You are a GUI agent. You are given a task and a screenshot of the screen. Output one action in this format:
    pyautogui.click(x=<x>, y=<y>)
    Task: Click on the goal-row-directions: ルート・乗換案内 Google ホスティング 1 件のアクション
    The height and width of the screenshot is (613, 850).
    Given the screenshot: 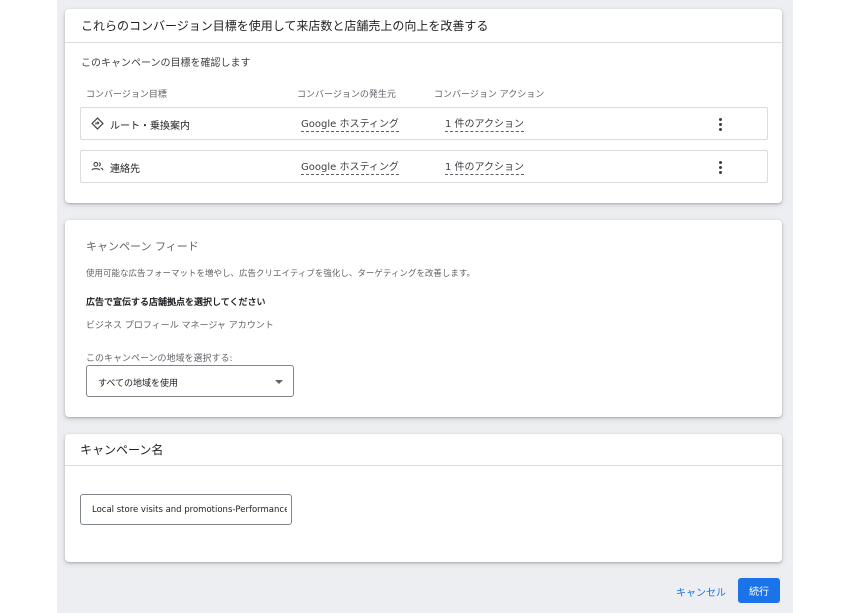 What is the action you would take?
    pyautogui.click(x=424, y=123)
    